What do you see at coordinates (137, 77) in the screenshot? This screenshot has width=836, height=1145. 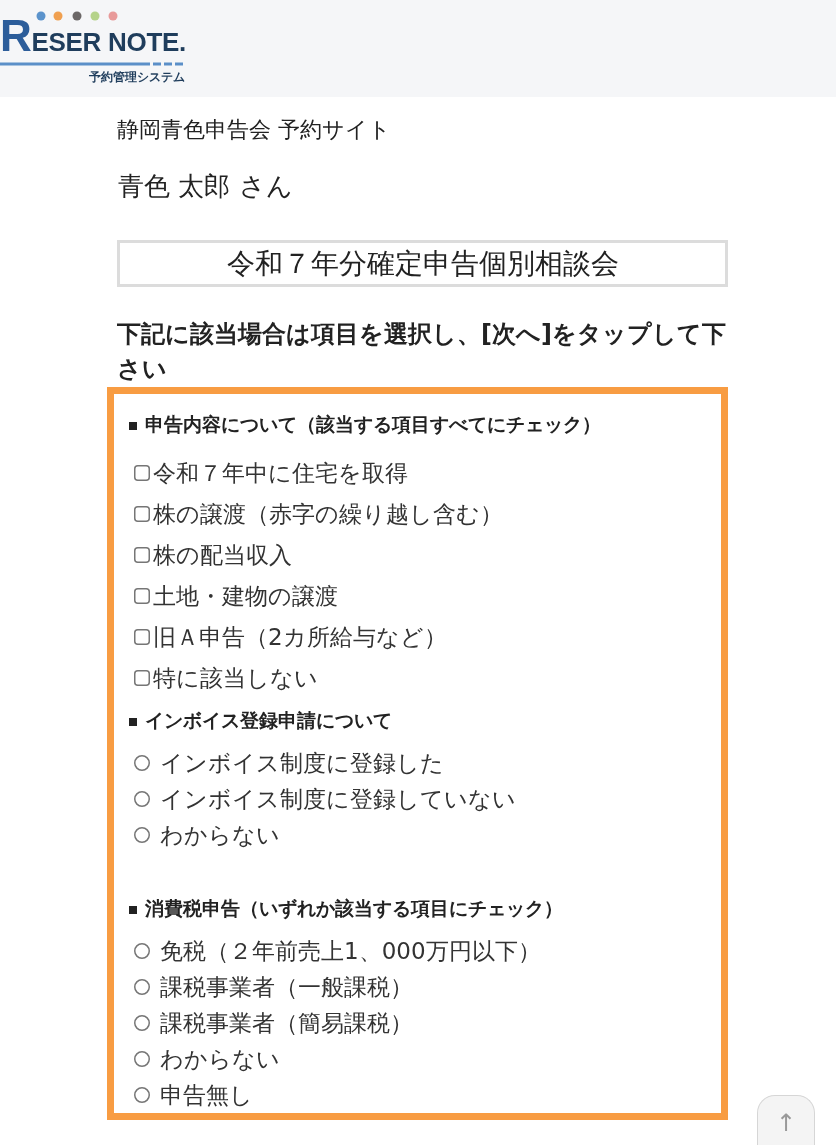 I see `logo-tagline: 予約管理システム` at bounding box center [137, 77].